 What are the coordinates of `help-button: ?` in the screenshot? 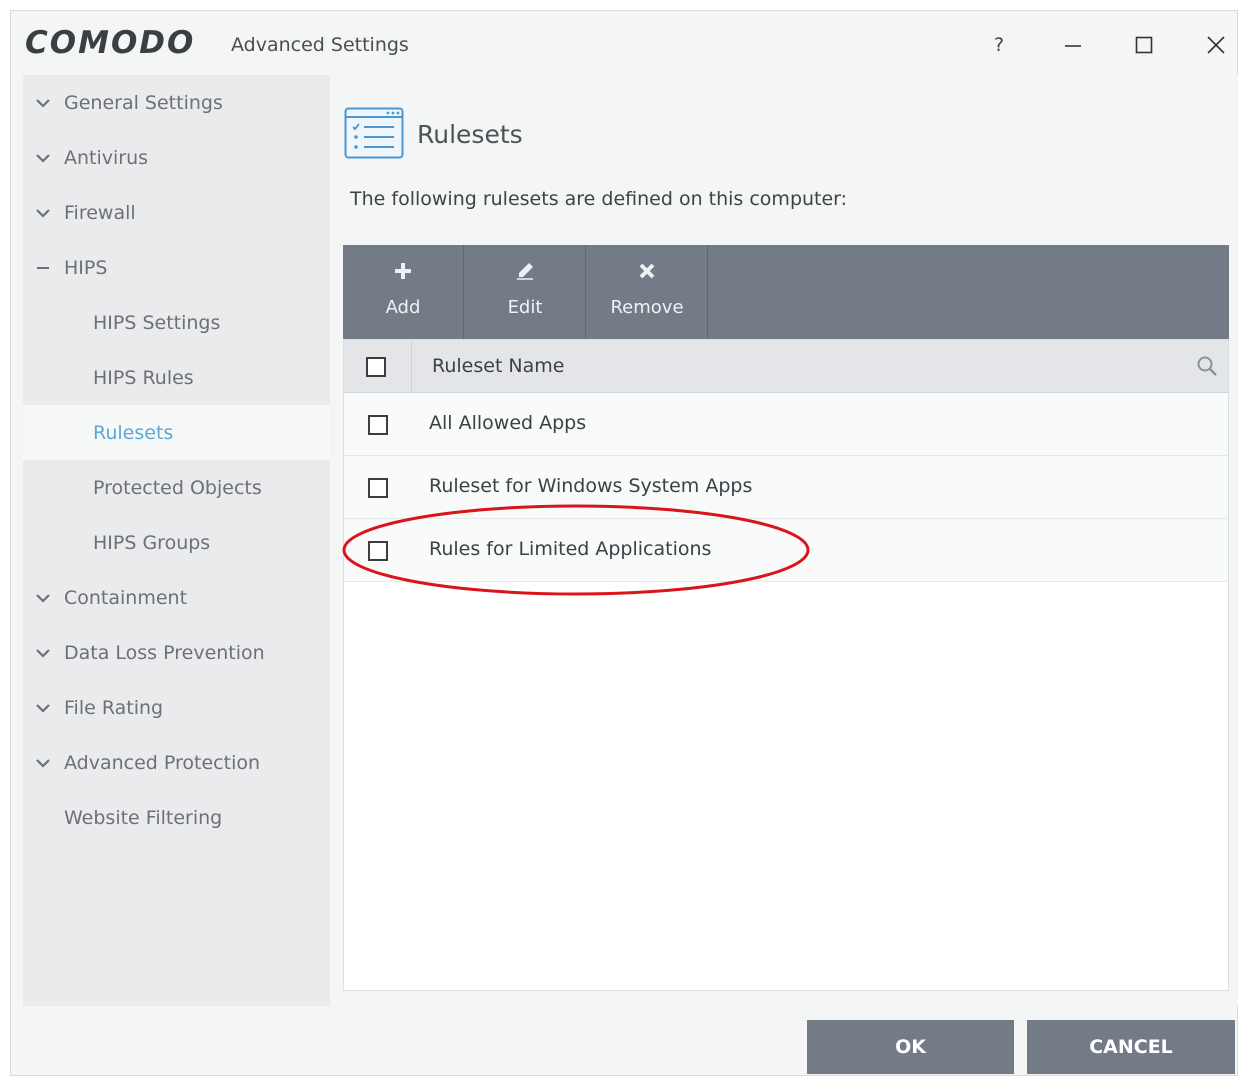 It's located at (999, 45).